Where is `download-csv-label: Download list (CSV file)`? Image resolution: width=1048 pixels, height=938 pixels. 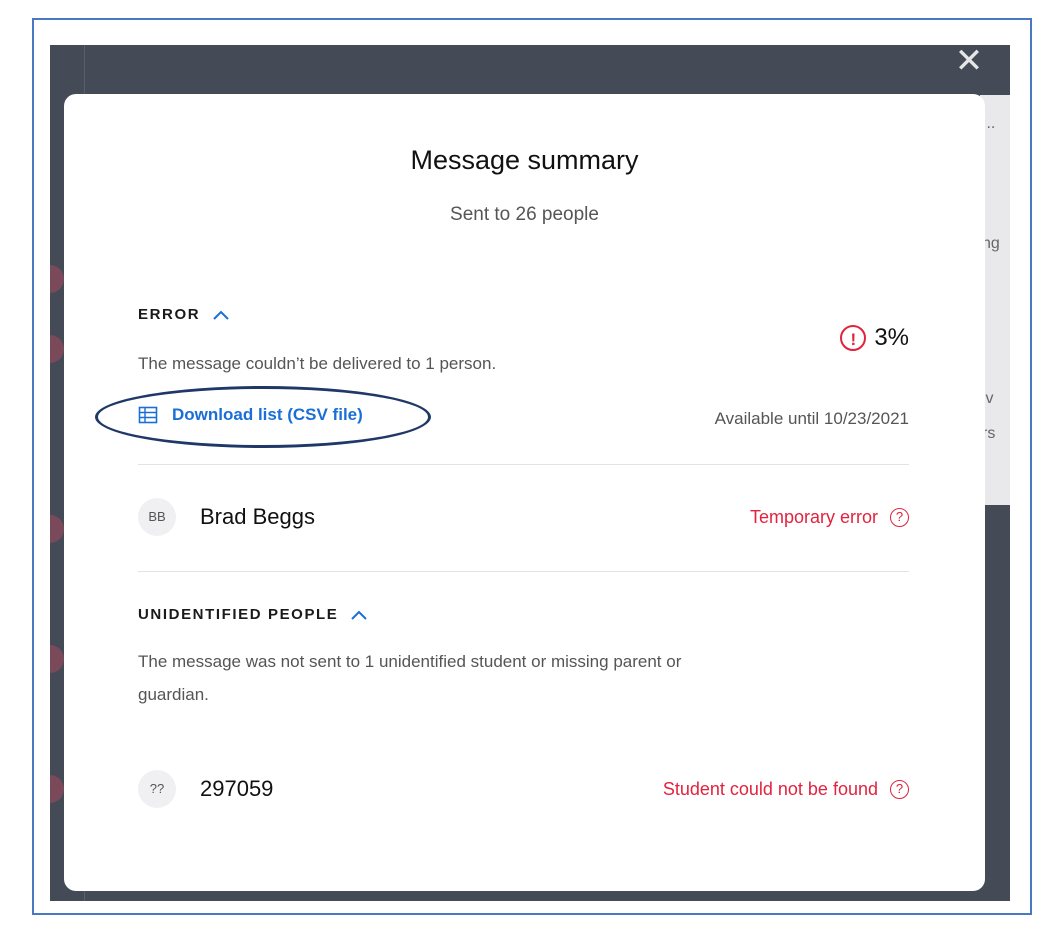
download-csv-label: Download list (CSV file) is located at coordinates (267, 414).